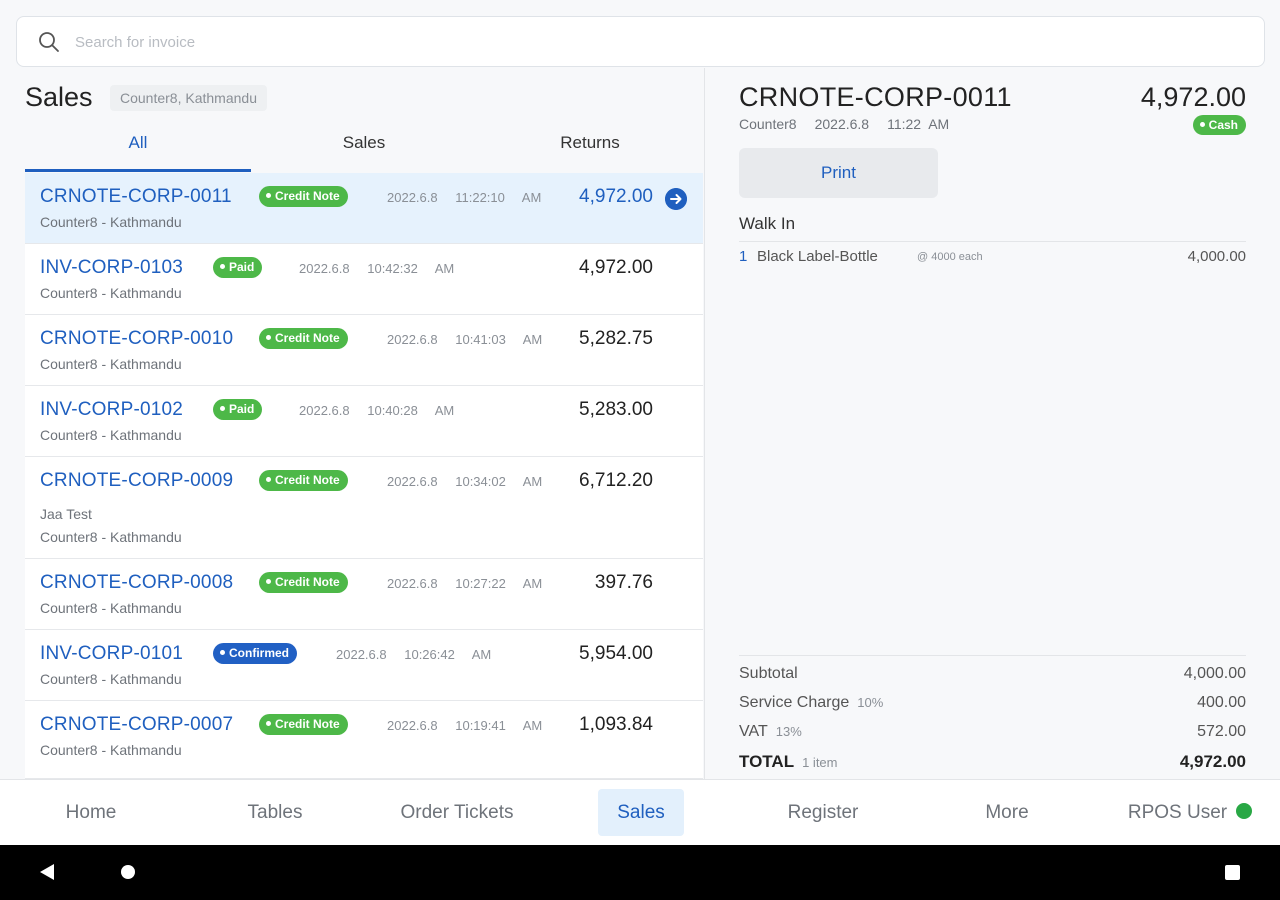  Describe the element at coordinates (464, 725) in the screenshot. I see `invoice-datetime: 2022.6.8 10:19:41 AM` at that location.